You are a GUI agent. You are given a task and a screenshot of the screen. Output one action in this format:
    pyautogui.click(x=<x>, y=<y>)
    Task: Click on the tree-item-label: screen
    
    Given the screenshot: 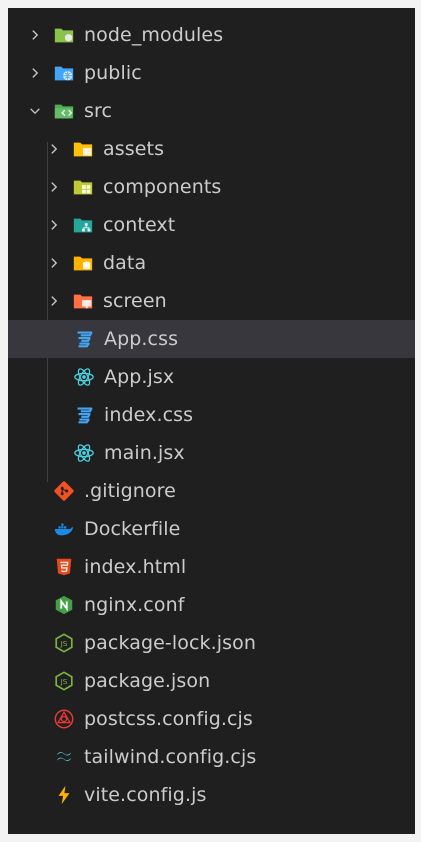 What is the action you would take?
    pyautogui.click(x=135, y=301)
    